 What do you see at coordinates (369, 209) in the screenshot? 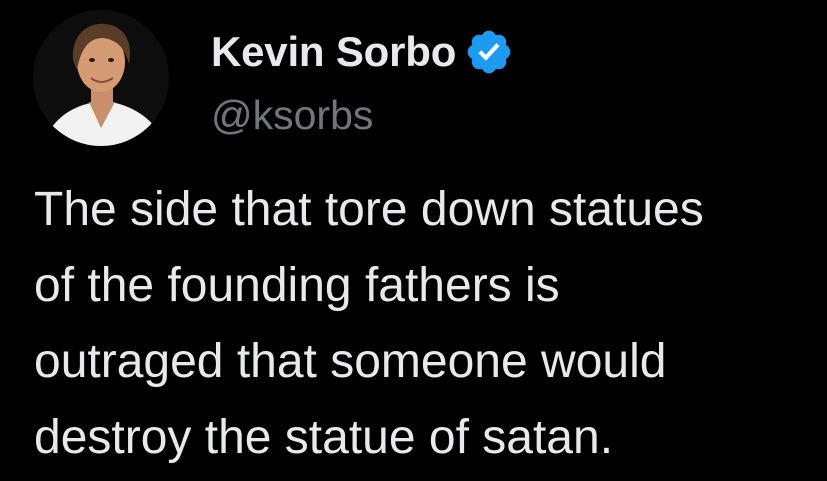
I see `tweet-text-line: The side that tore down statues` at bounding box center [369, 209].